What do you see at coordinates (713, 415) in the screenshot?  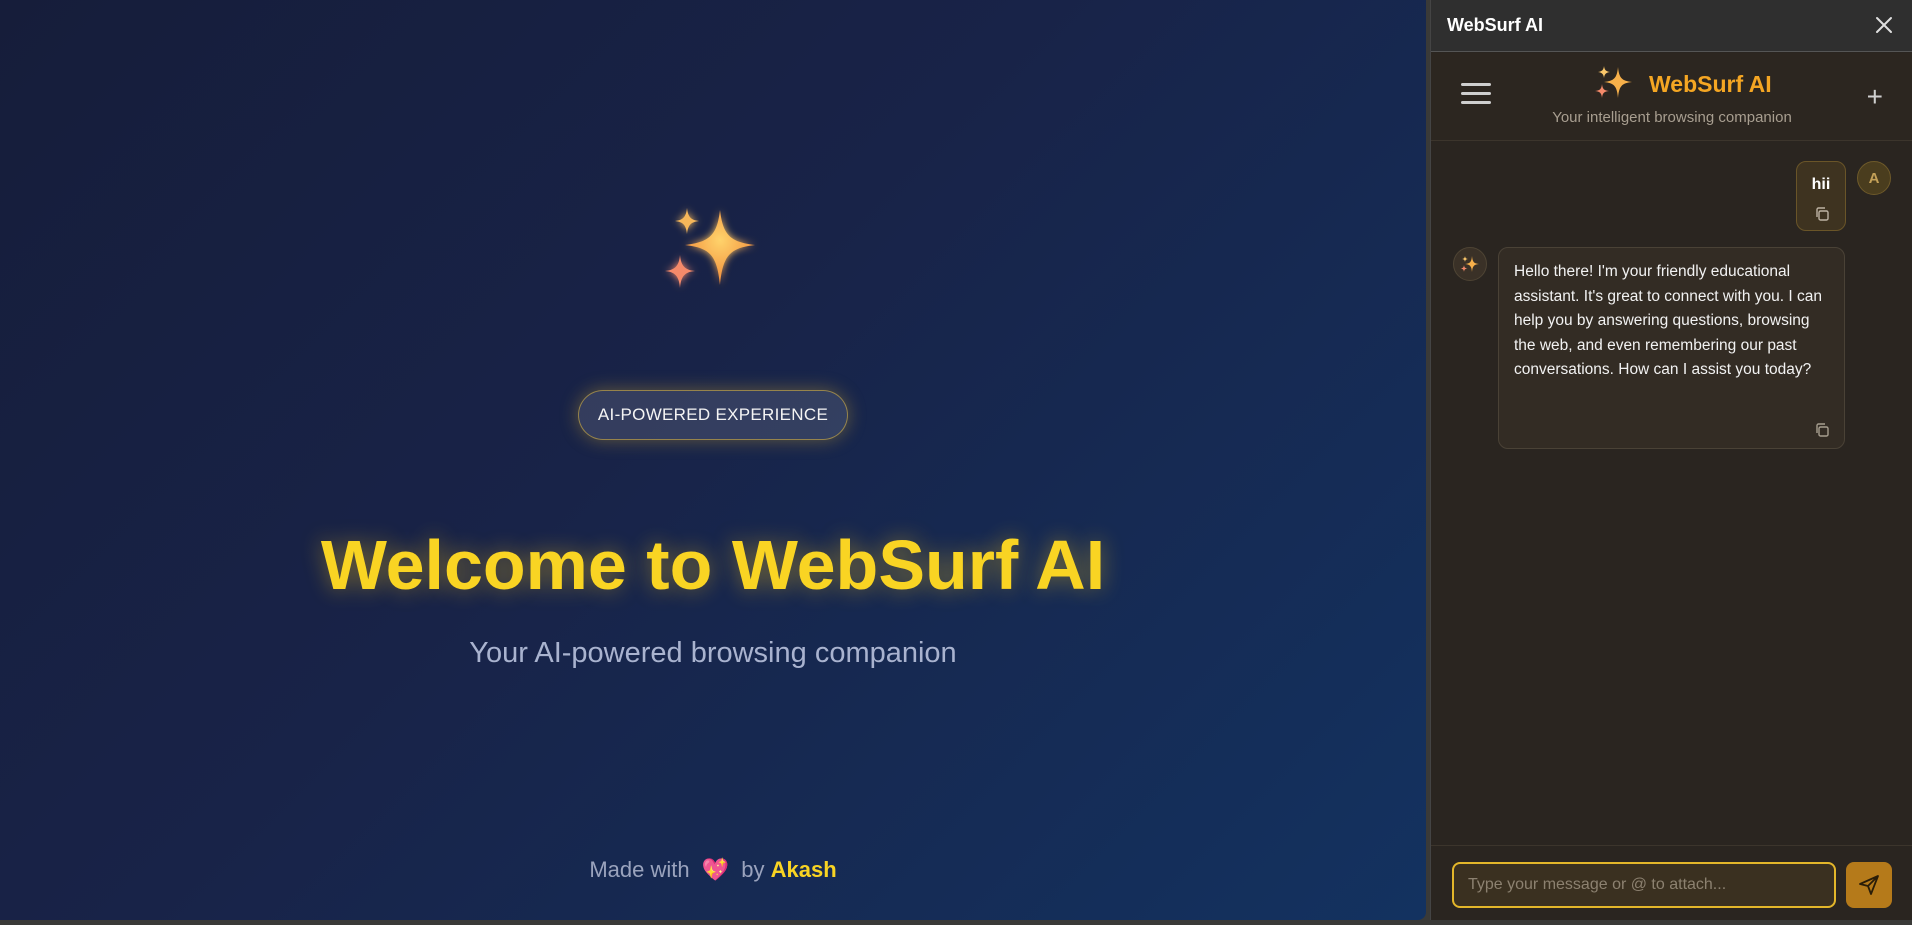 I see `ai-powered-badge: AI-POWERED EXPERIENCE` at bounding box center [713, 415].